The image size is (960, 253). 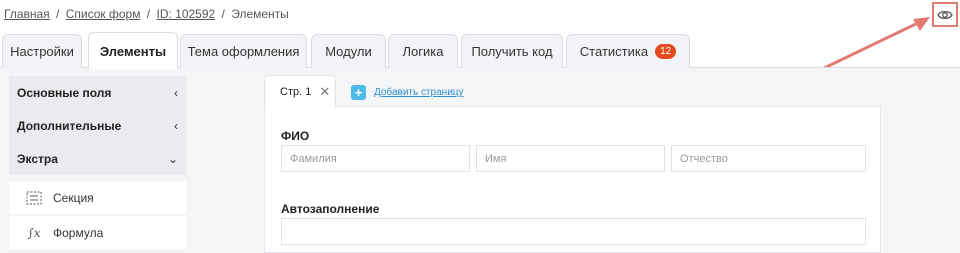 I want to click on sidebar-tool-label: Секция, so click(x=73, y=197).